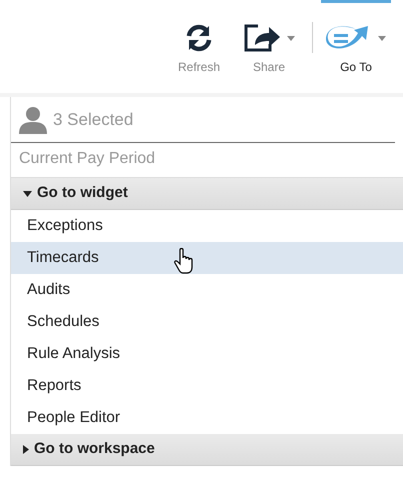  I want to click on goto-button: Go To, so click(356, 46).